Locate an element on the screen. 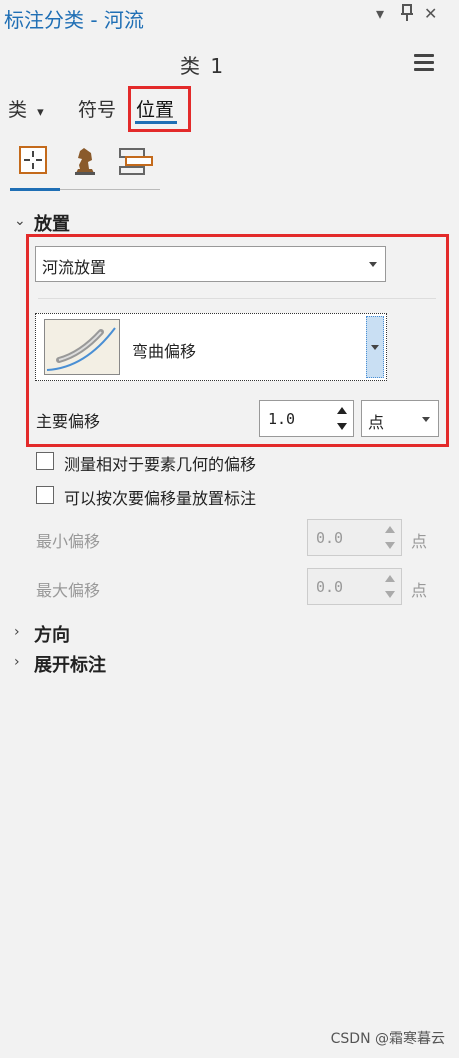 Image resolution: width=459 pixels, height=1058 pixels. tab-class-label: 类 is located at coordinates (18, 110).